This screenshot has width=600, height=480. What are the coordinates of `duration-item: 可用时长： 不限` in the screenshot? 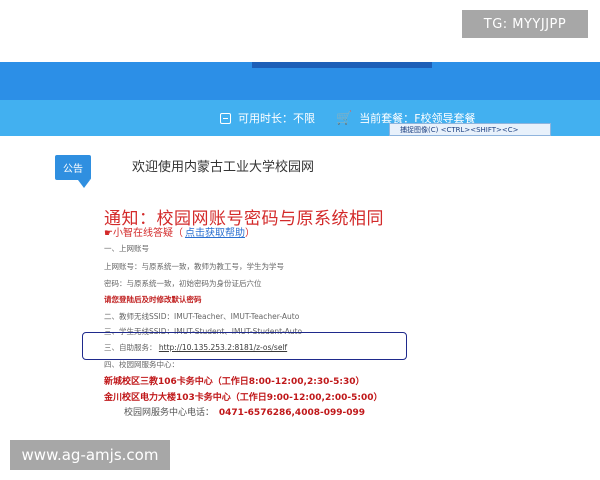 It's located at (267, 118).